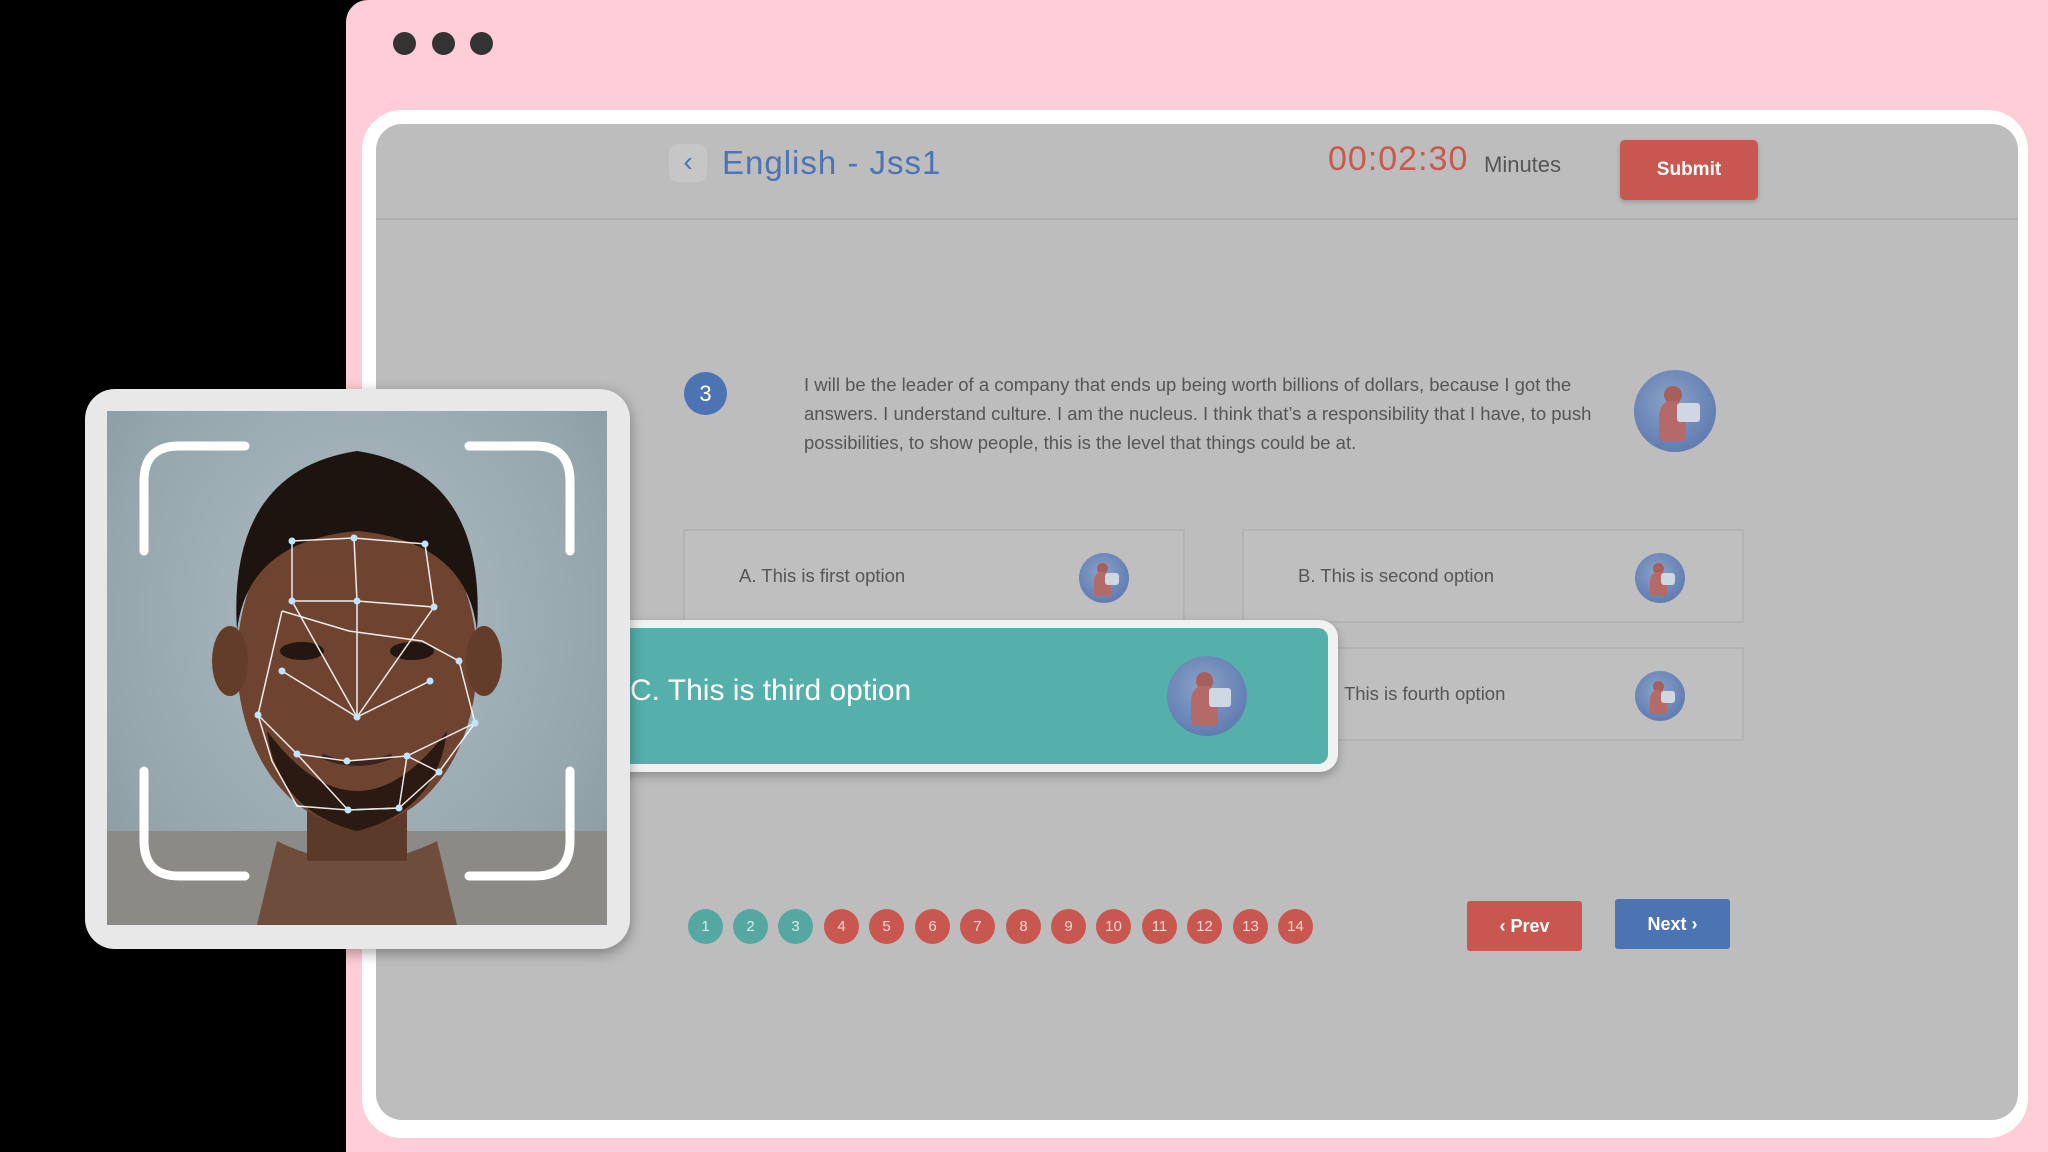 The image size is (2048, 1152). What do you see at coordinates (705, 926) in the screenshot?
I see `page-button-1: 1` at bounding box center [705, 926].